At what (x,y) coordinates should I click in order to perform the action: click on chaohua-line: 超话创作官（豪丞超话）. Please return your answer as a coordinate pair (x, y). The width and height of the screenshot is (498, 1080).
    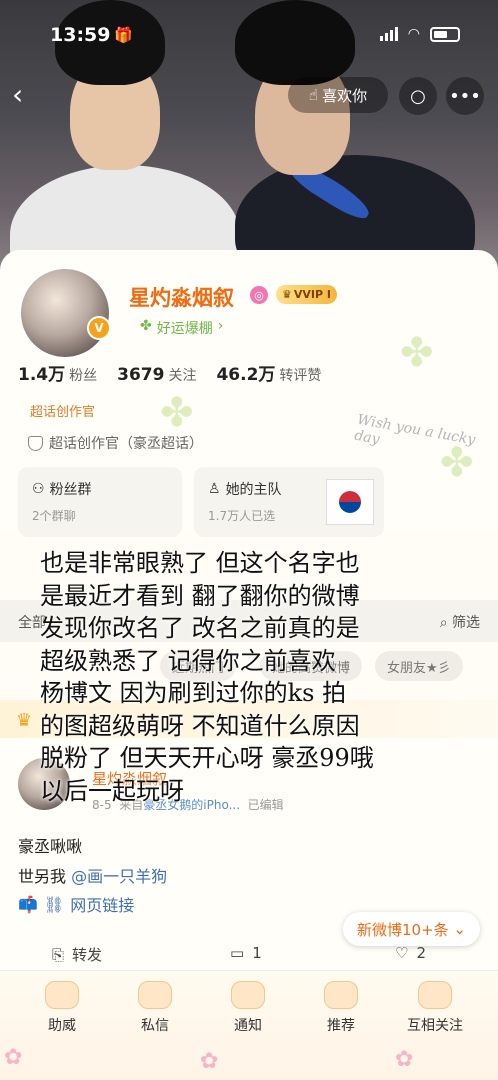
    Looking at the image, I should click on (115, 443).